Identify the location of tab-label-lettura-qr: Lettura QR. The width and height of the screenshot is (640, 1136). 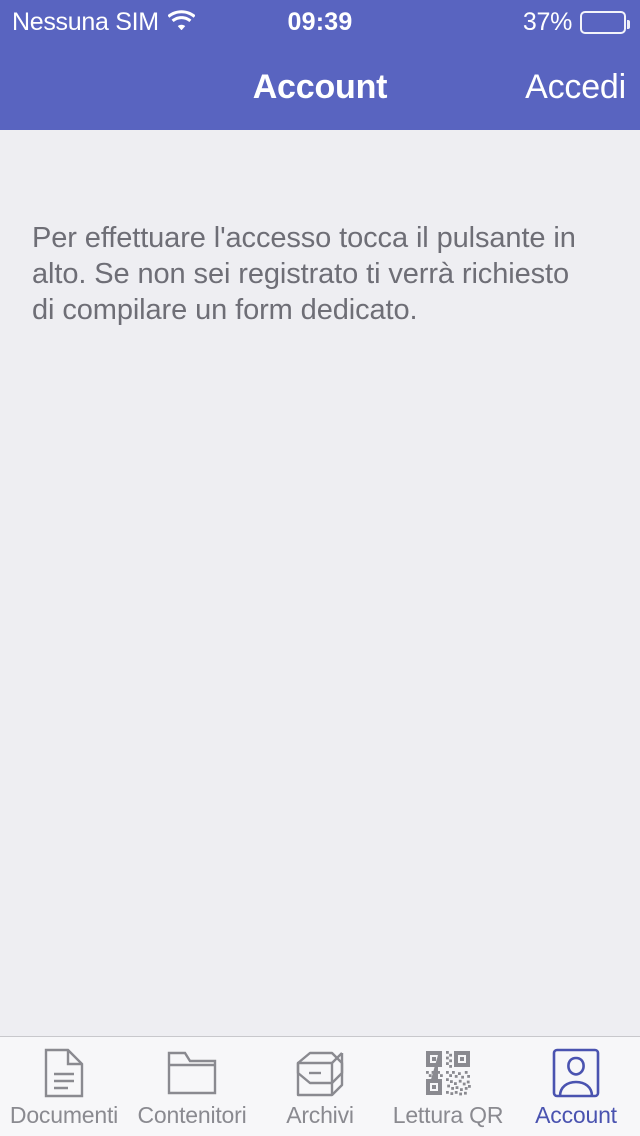
(448, 1115).